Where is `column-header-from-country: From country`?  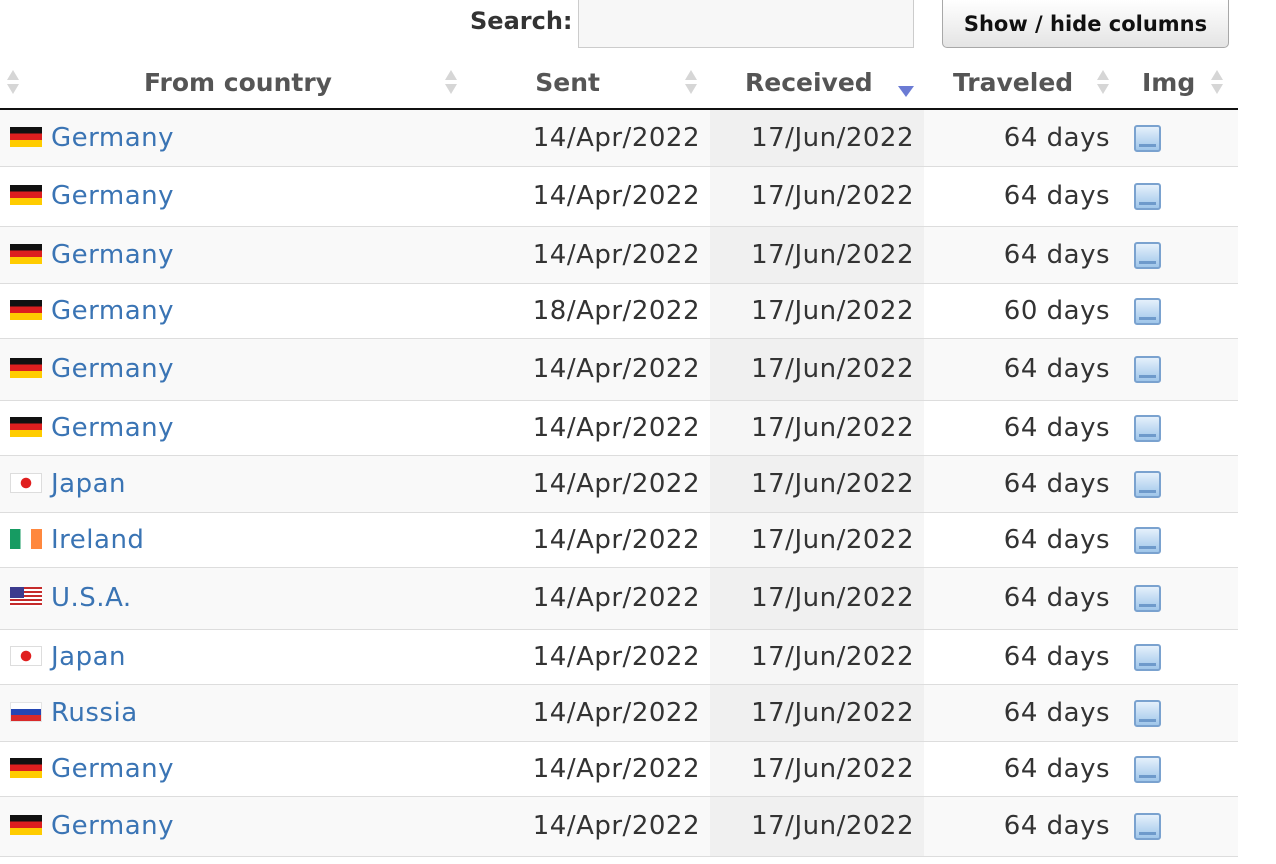 column-header-from-country: From country is located at coordinates (238, 83).